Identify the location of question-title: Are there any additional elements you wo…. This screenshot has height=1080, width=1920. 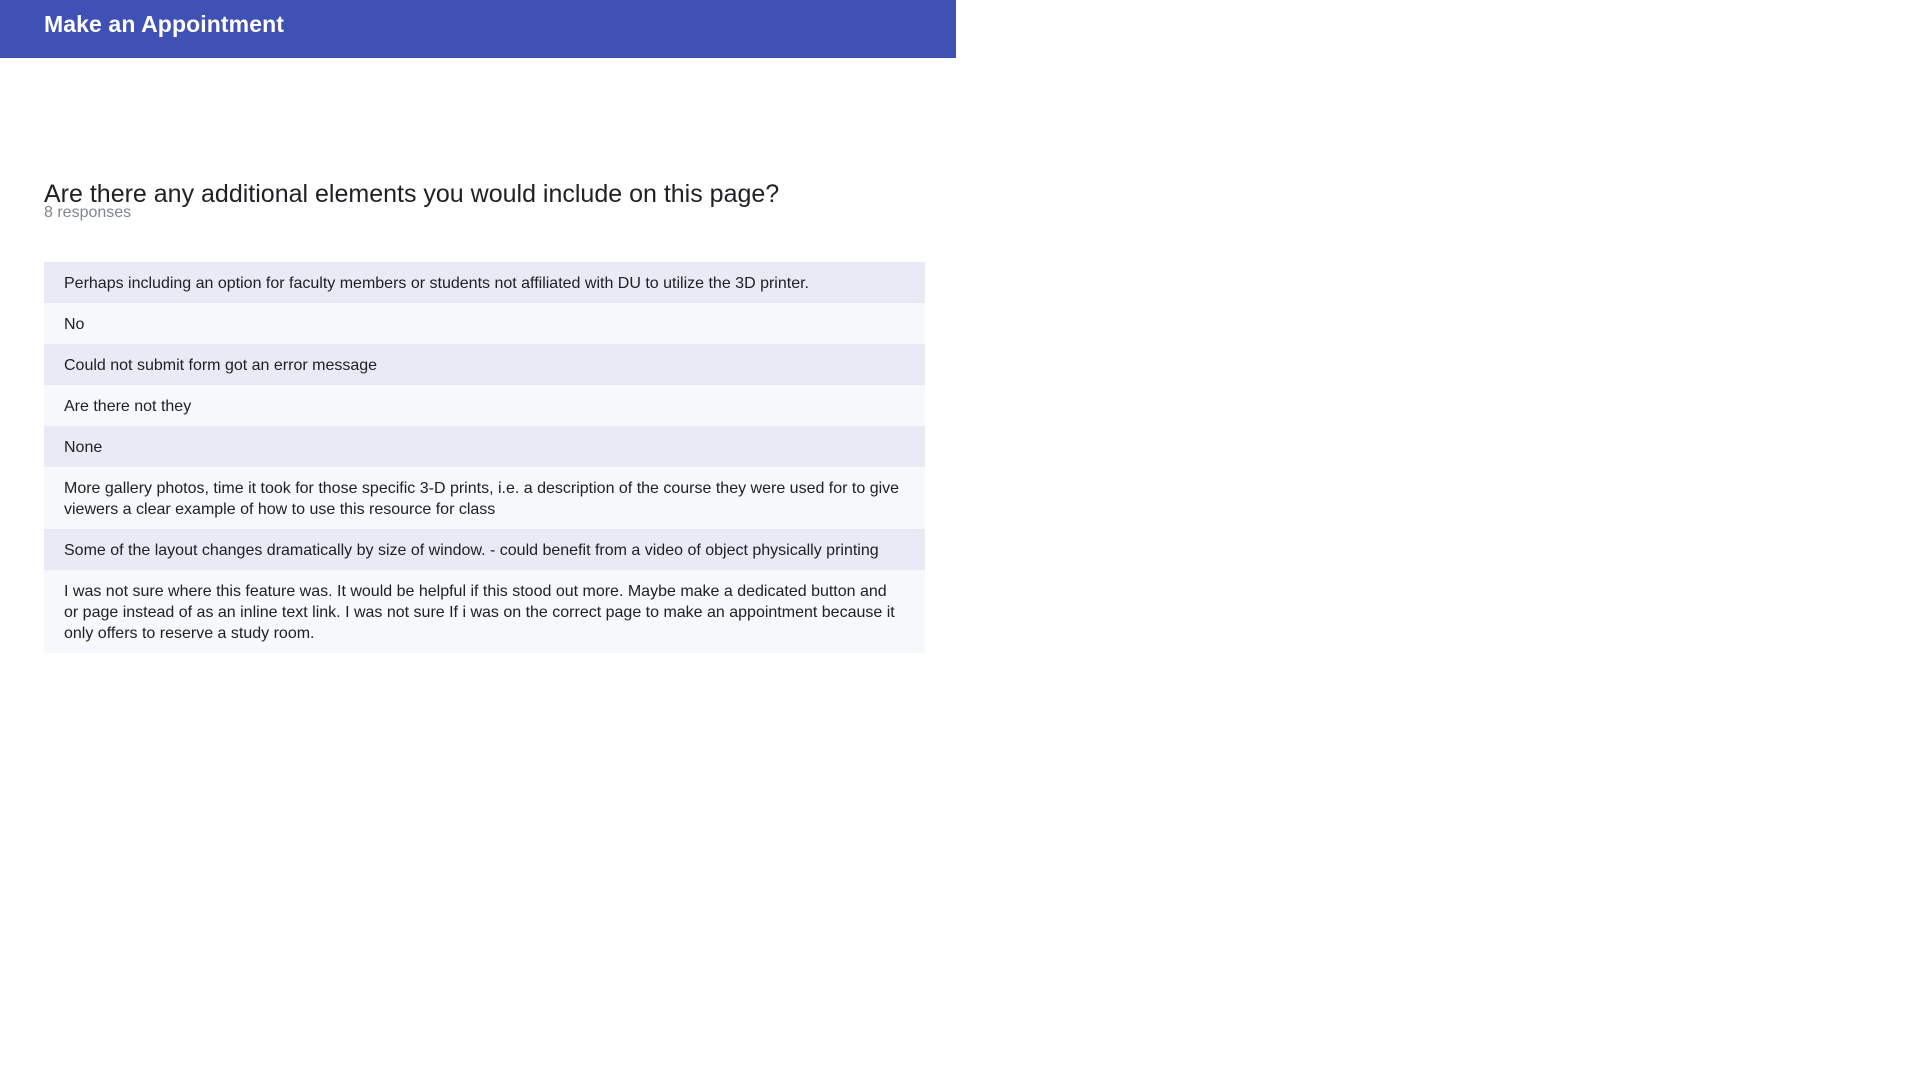
(412, 193).